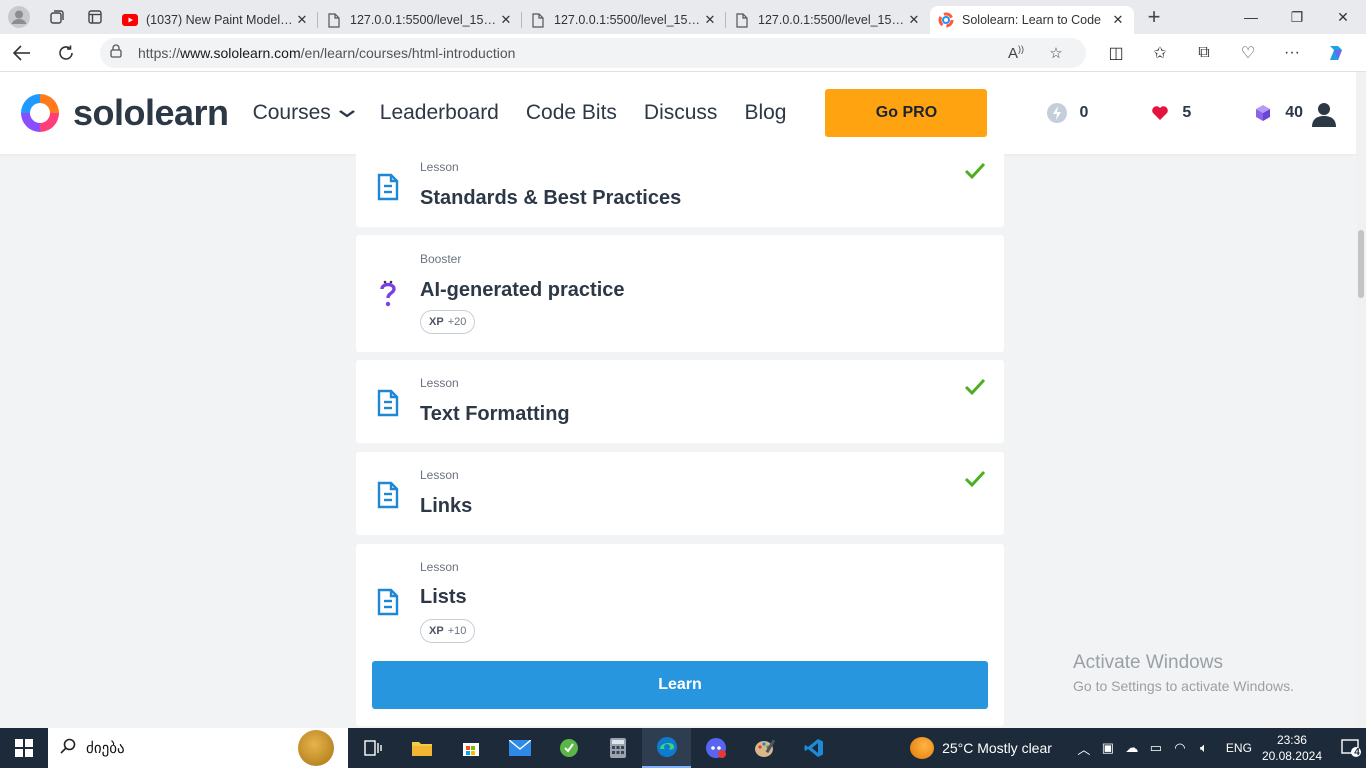 This screenshot has height=768, width=1366. I want to click on wifi-icon: ◠, so click(1180, 748).